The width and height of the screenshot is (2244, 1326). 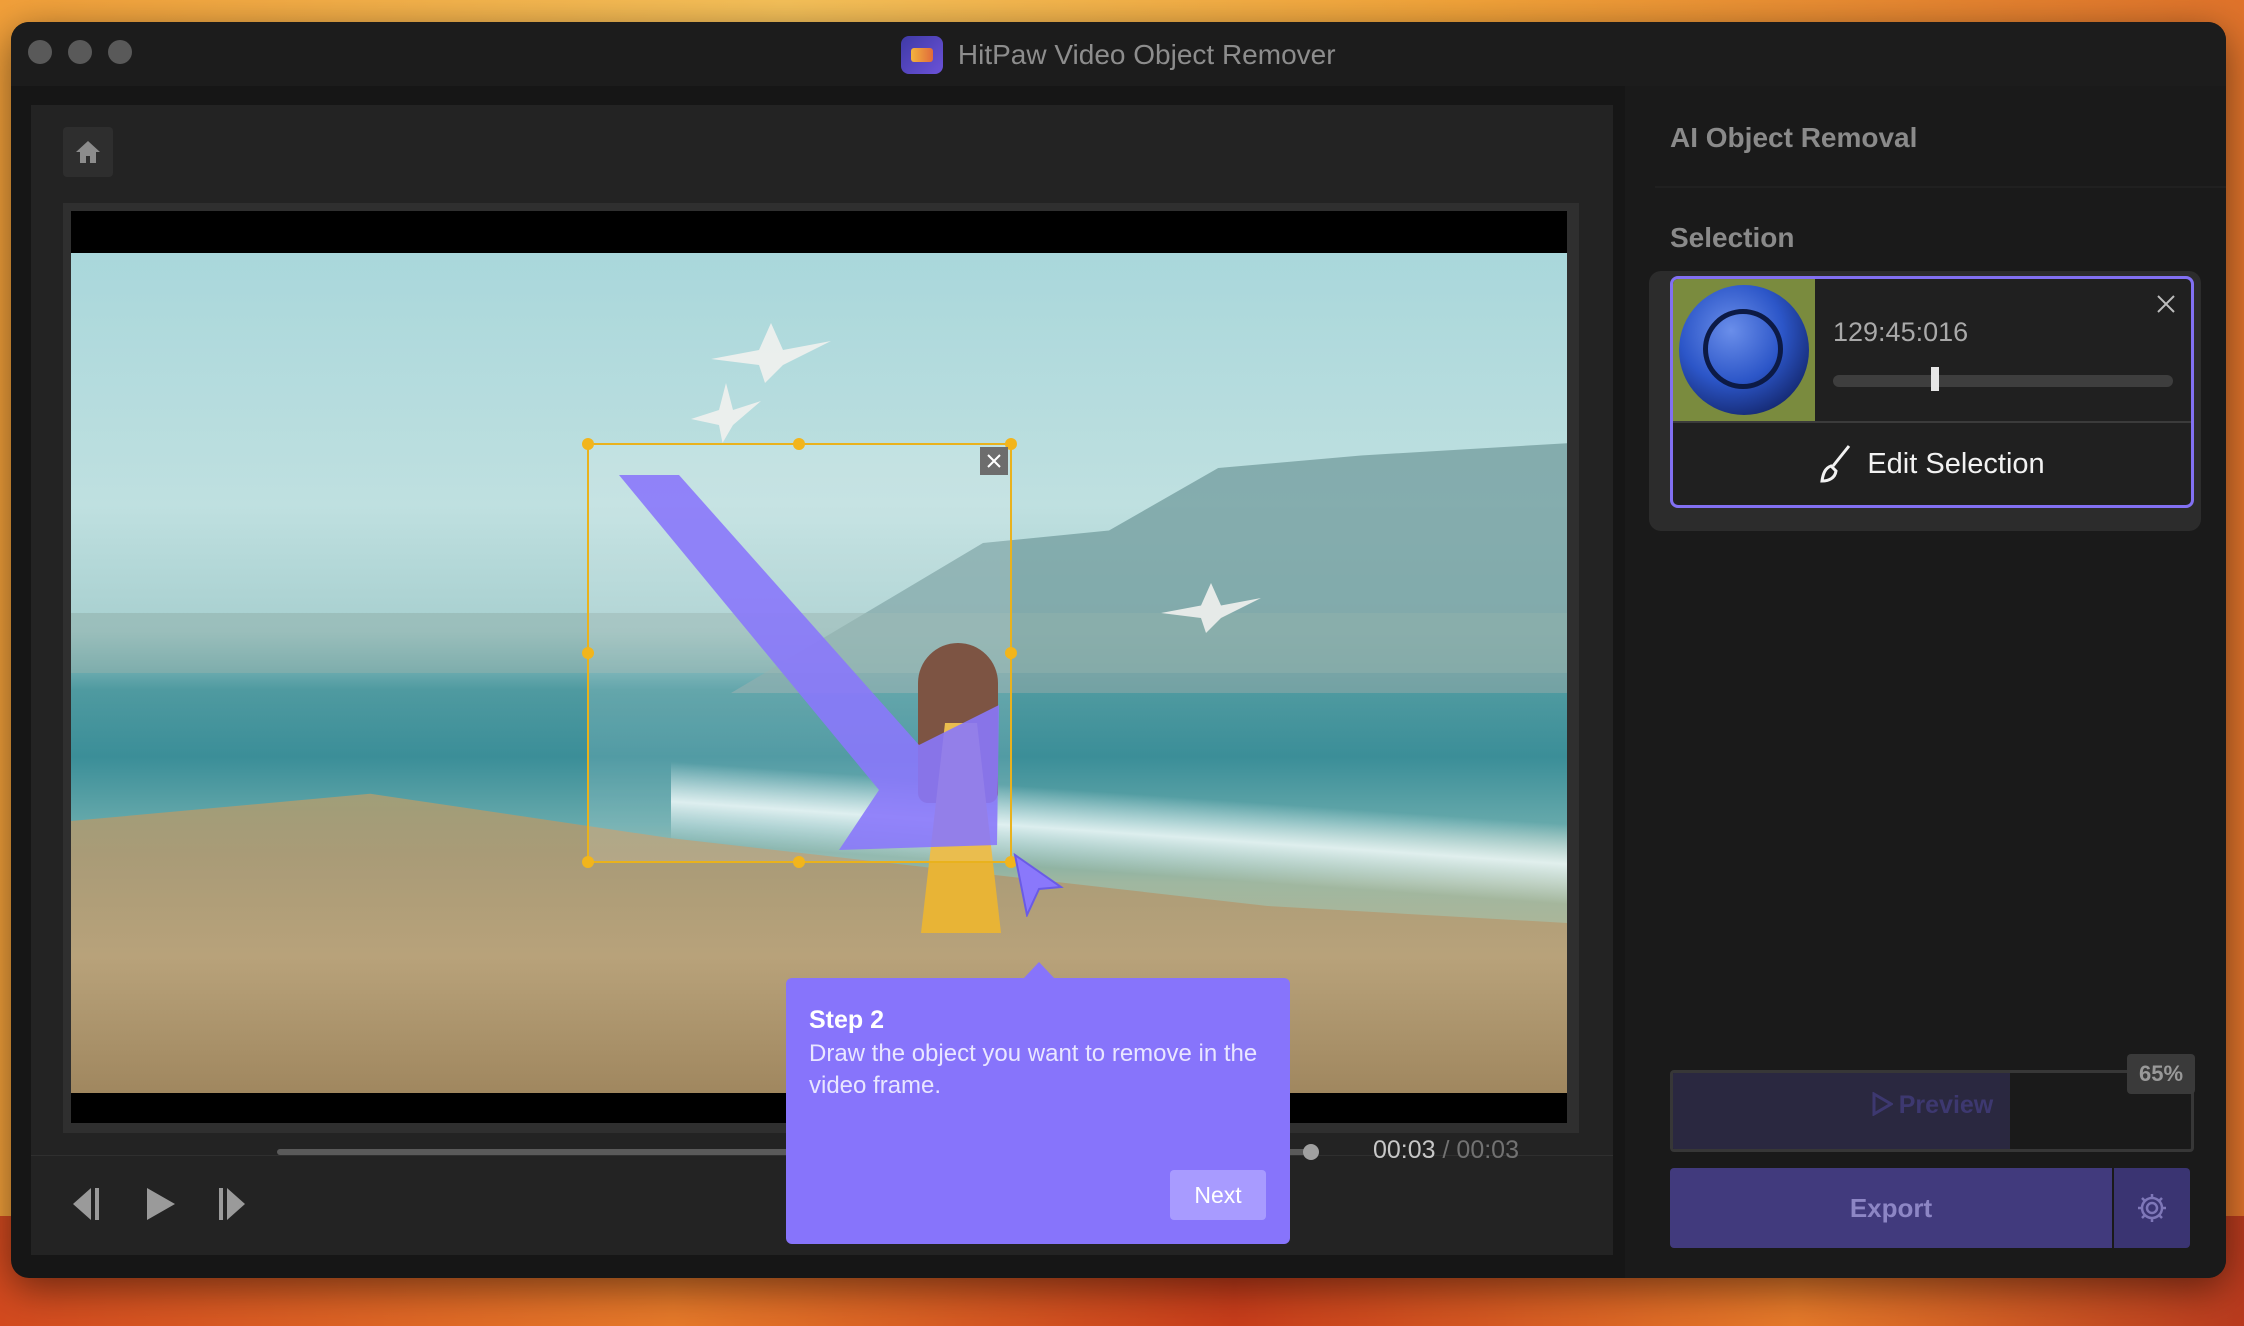 What do you see at coordinates (1835, 464) in the screenshot?
I see `brush-icon` at bounding box center [1835, 464].